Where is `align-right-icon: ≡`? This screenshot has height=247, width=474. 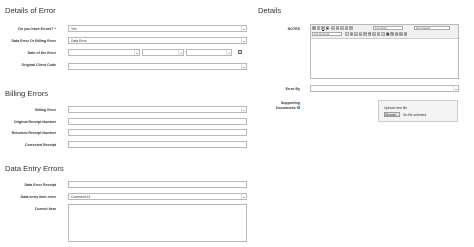
align-right-icon: ≡ is located at coordinates (342, 28).